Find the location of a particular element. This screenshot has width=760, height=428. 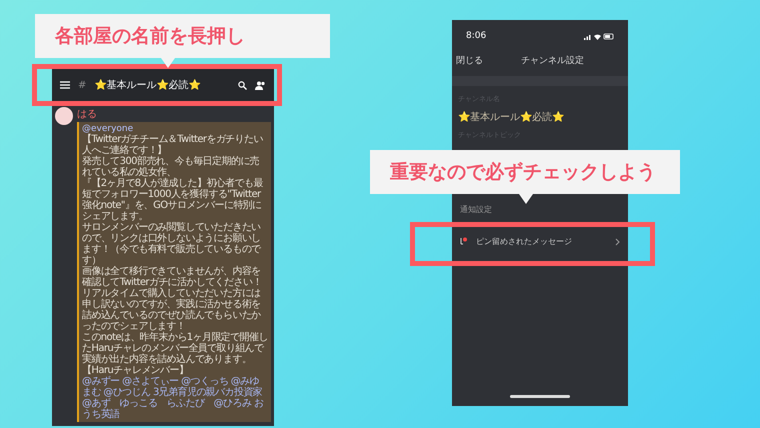

status-icons is located at coordinates (599, 36).